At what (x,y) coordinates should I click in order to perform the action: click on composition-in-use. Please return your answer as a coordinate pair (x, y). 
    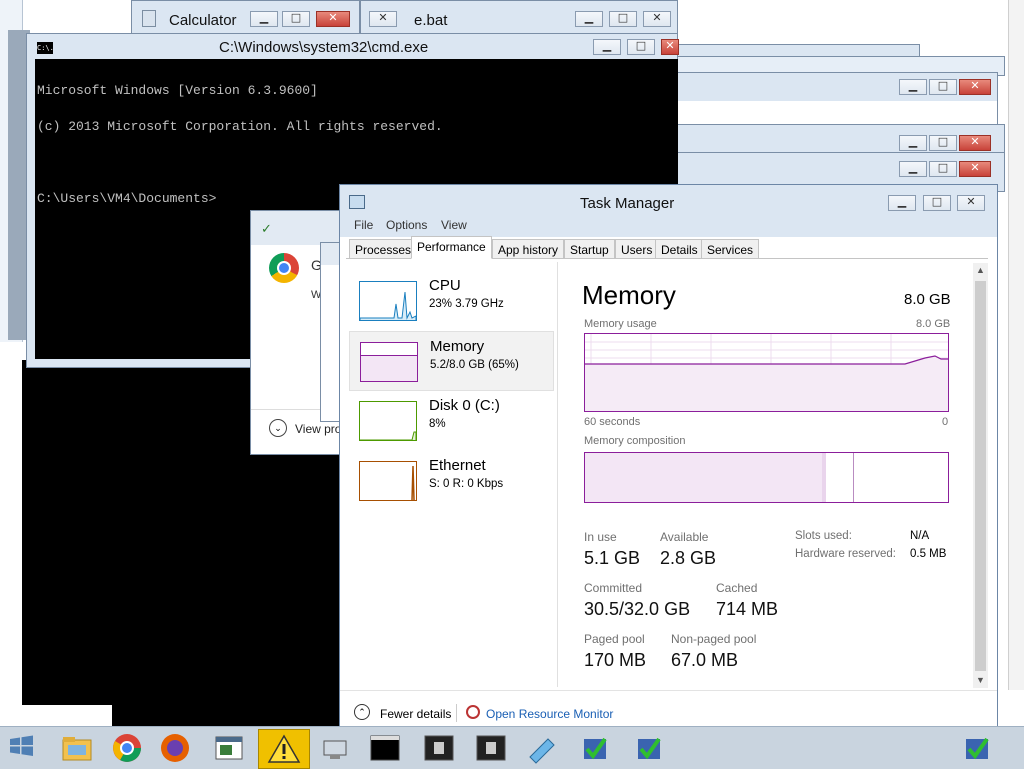
    Looking at the image, I should click on (704, 477).